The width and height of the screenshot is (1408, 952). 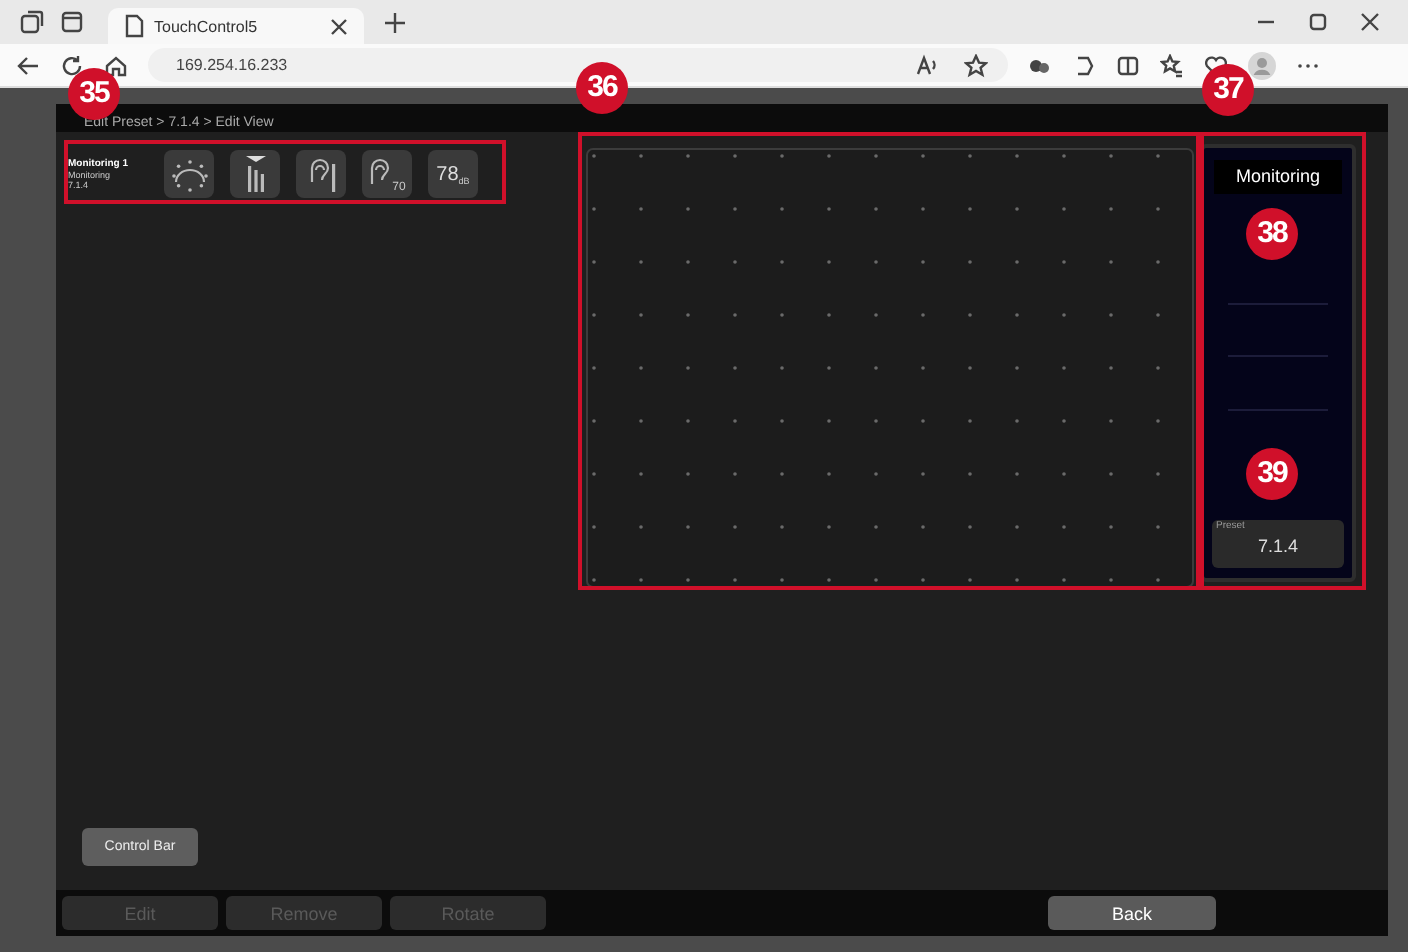 What do you see at coordinates (1318, 22) in the screenshot?
I see `maximize-icon` at bounding box center [1318, 22].